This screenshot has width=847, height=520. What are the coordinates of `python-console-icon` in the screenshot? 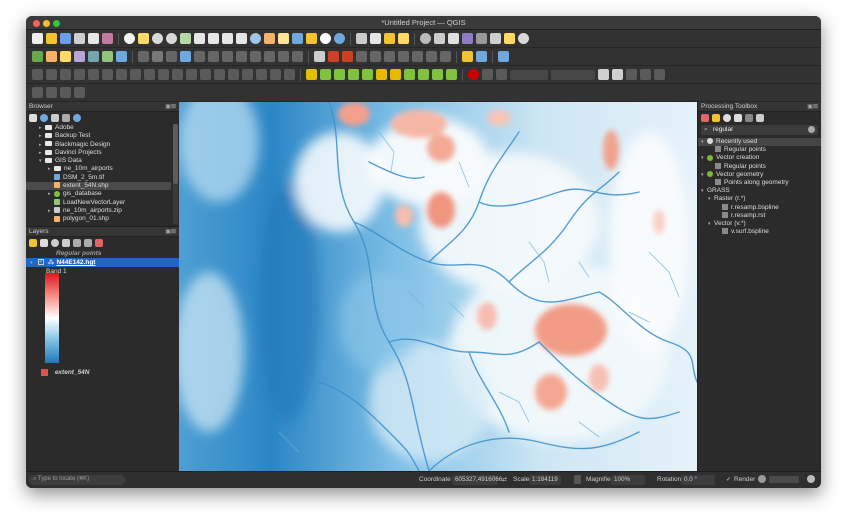 It's located at (467, 38).